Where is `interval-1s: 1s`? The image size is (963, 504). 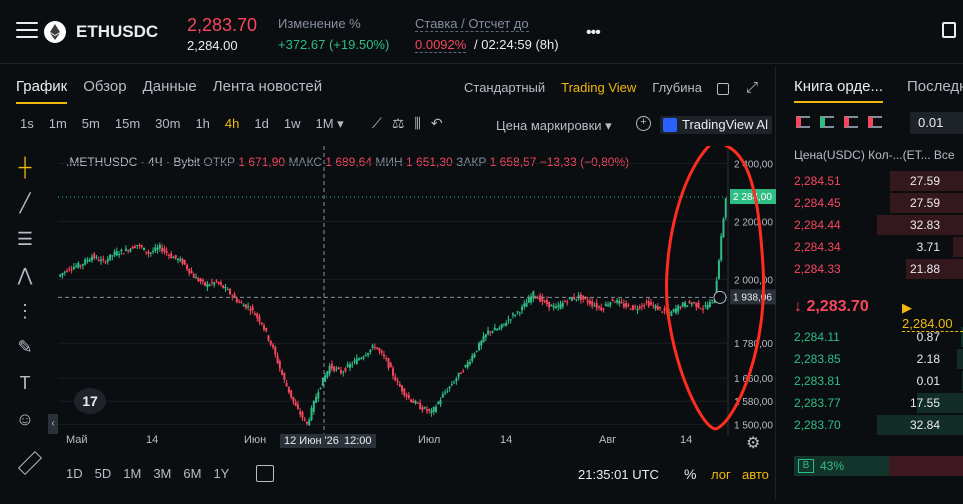 interval-1s: 1s is located at coordinates (27, 124).